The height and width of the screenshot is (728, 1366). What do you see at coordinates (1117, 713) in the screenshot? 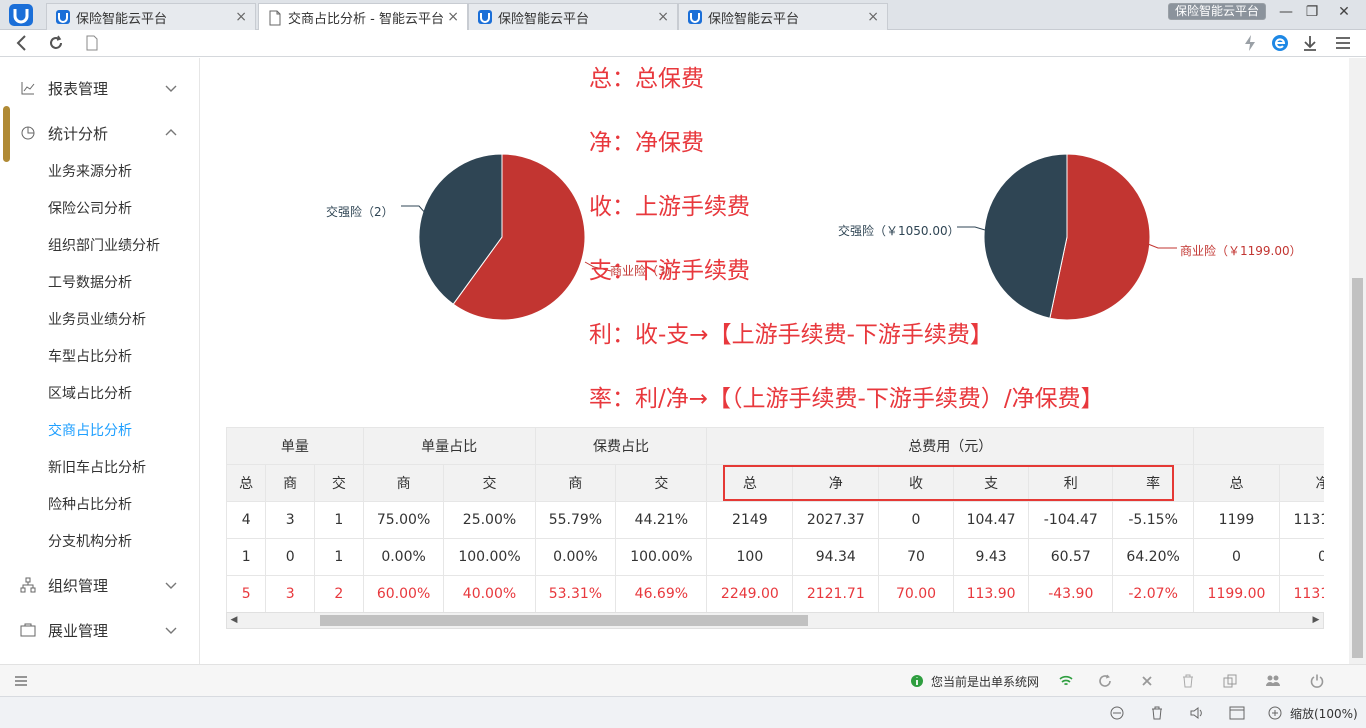
I see `ie-compat-icon` at bounding box center [1117, 713].